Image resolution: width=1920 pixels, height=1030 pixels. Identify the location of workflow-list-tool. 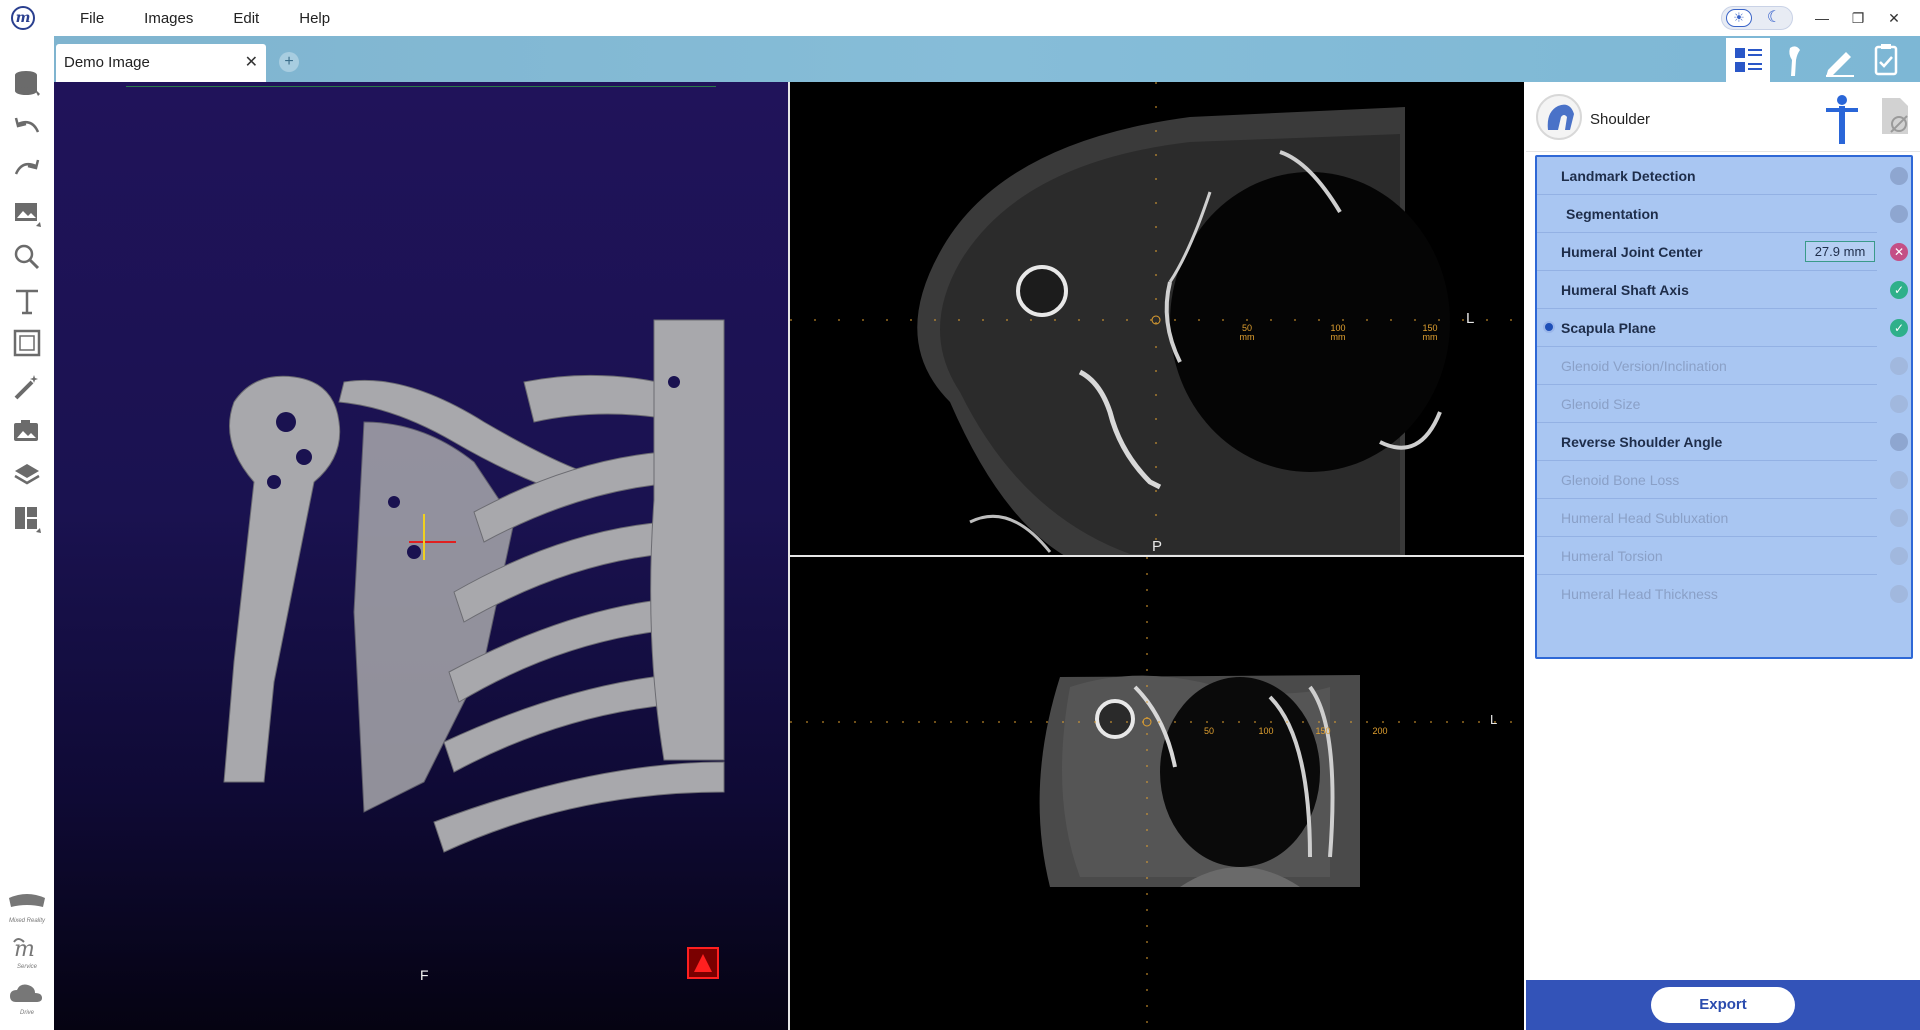
(1748, 60).